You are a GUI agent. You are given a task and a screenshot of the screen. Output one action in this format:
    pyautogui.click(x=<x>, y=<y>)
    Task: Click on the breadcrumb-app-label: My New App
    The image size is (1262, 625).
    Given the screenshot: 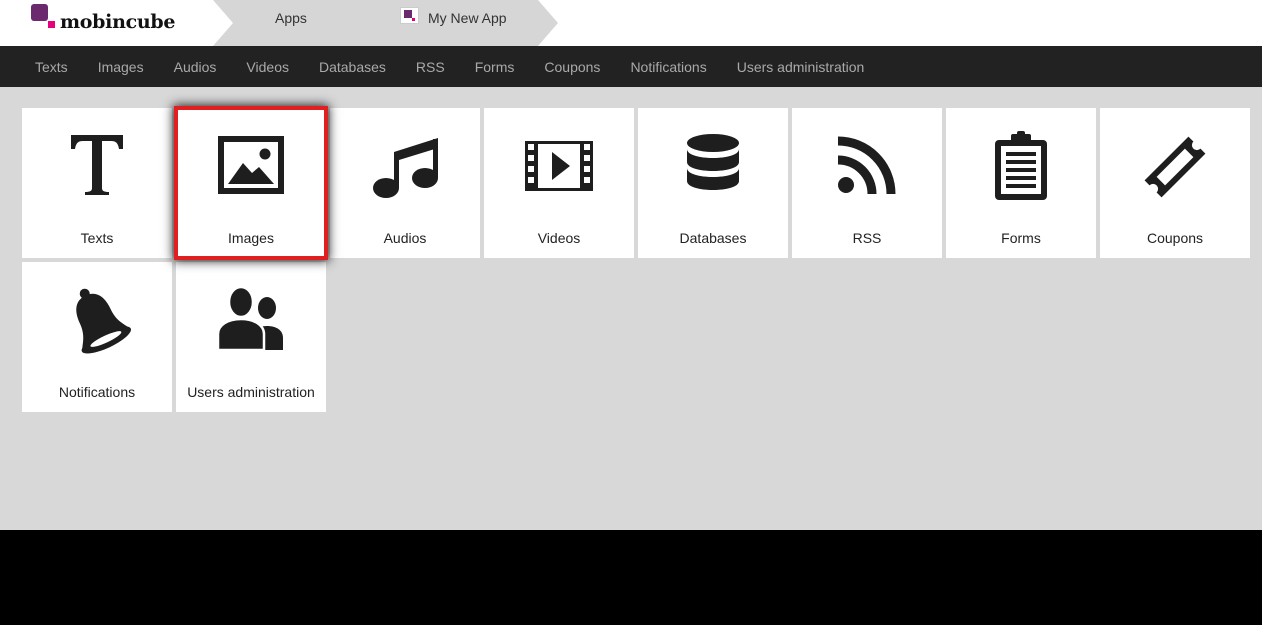 What is the action you would take?
    pyautogui.click(x=467, y=18)
    